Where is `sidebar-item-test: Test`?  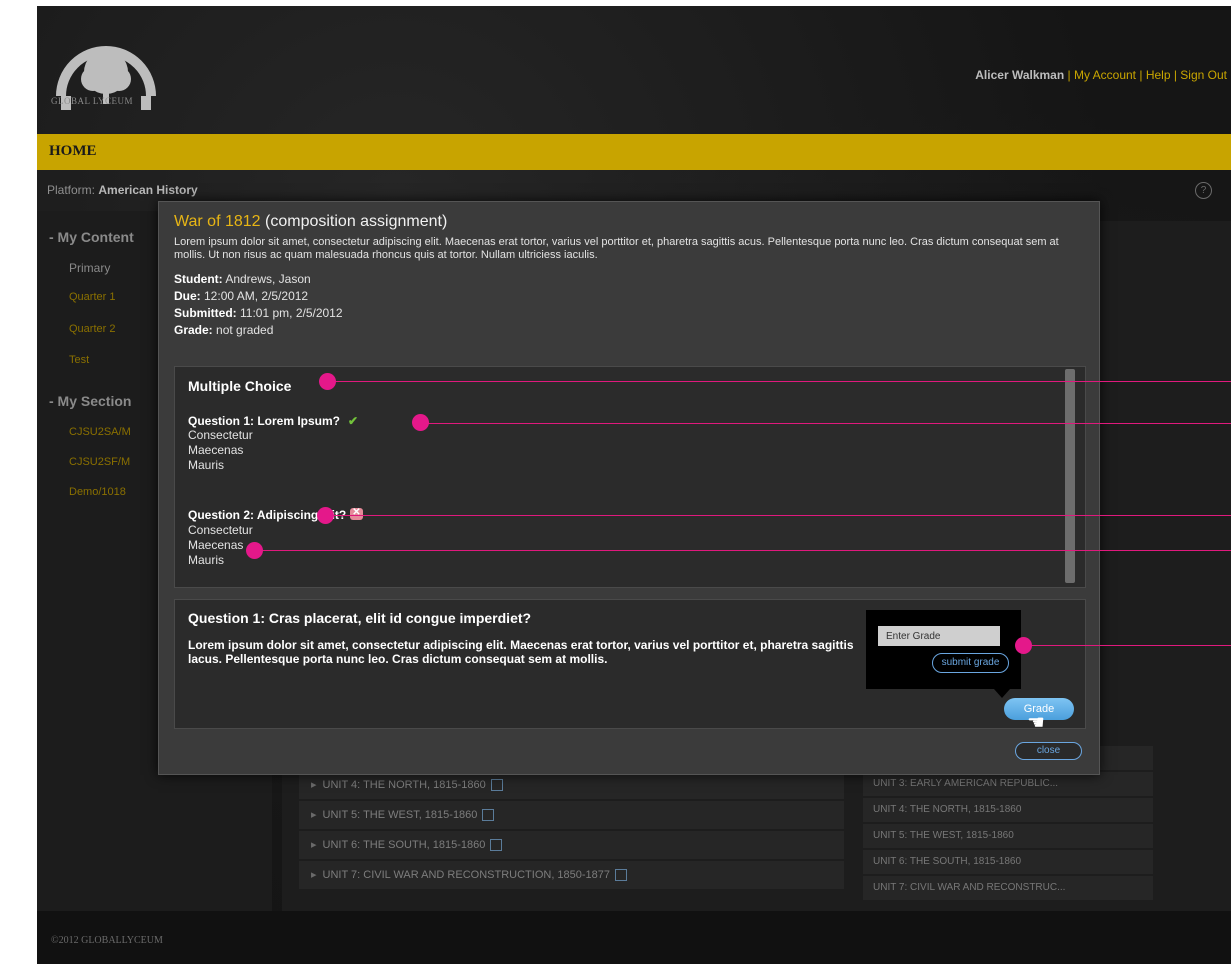 sidebar-item-test: Test is located at coordinates (79, 360).